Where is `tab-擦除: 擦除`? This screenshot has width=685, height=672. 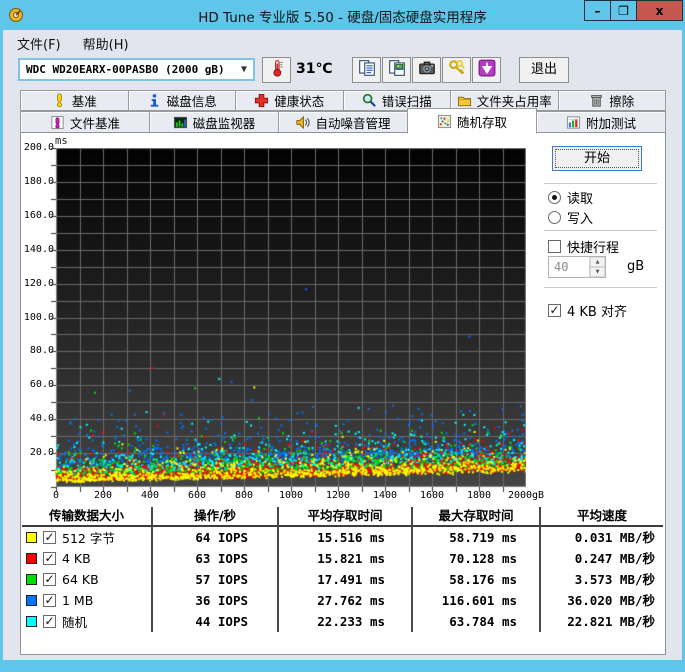 tab-擦除: 擦除 is located at coordinates (611, 100).